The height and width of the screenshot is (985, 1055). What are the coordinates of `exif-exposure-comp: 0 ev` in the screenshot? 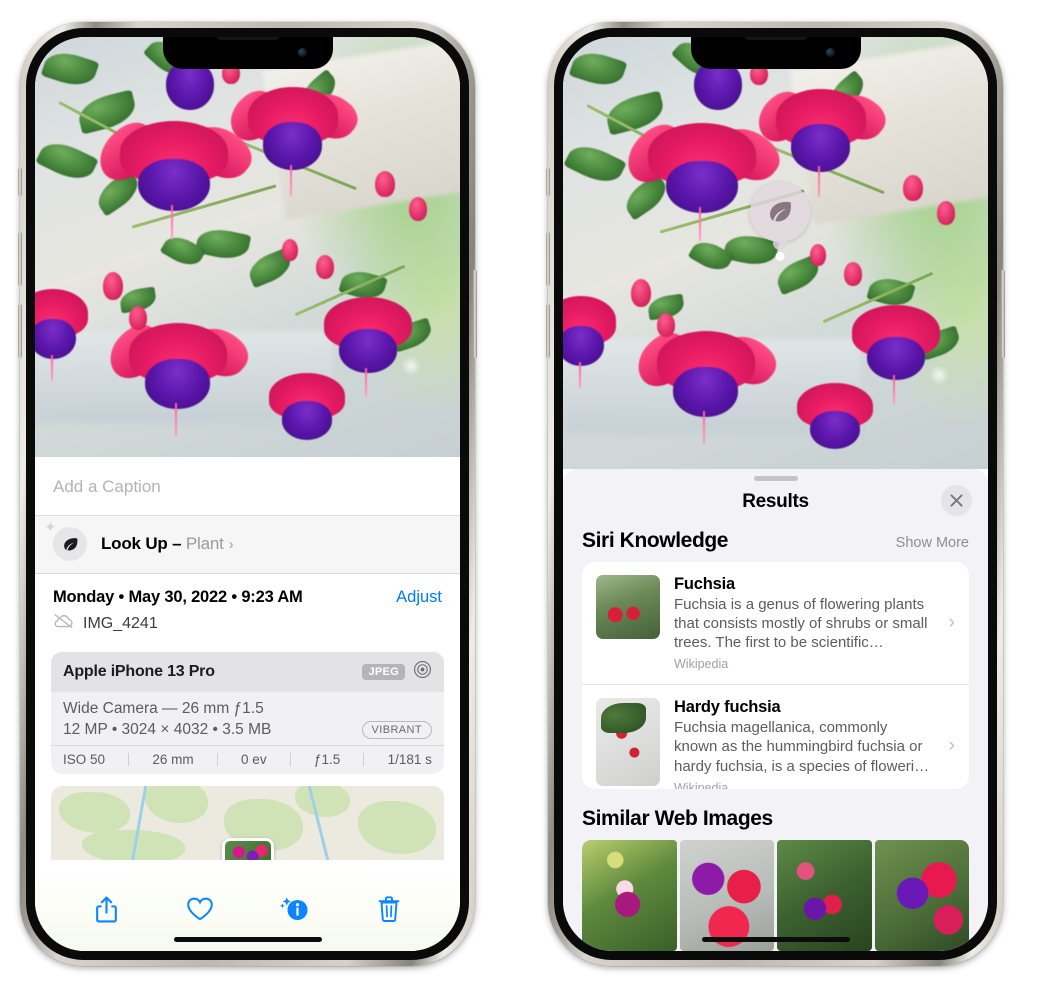 It's located at (254, 759).